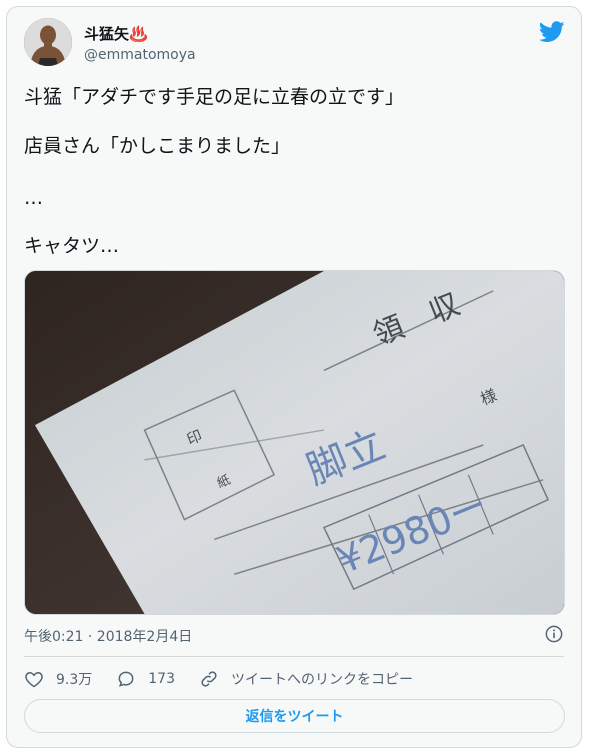 This screenshot has width=590, height=754. I want to click on info-icon, so click(554, 634).